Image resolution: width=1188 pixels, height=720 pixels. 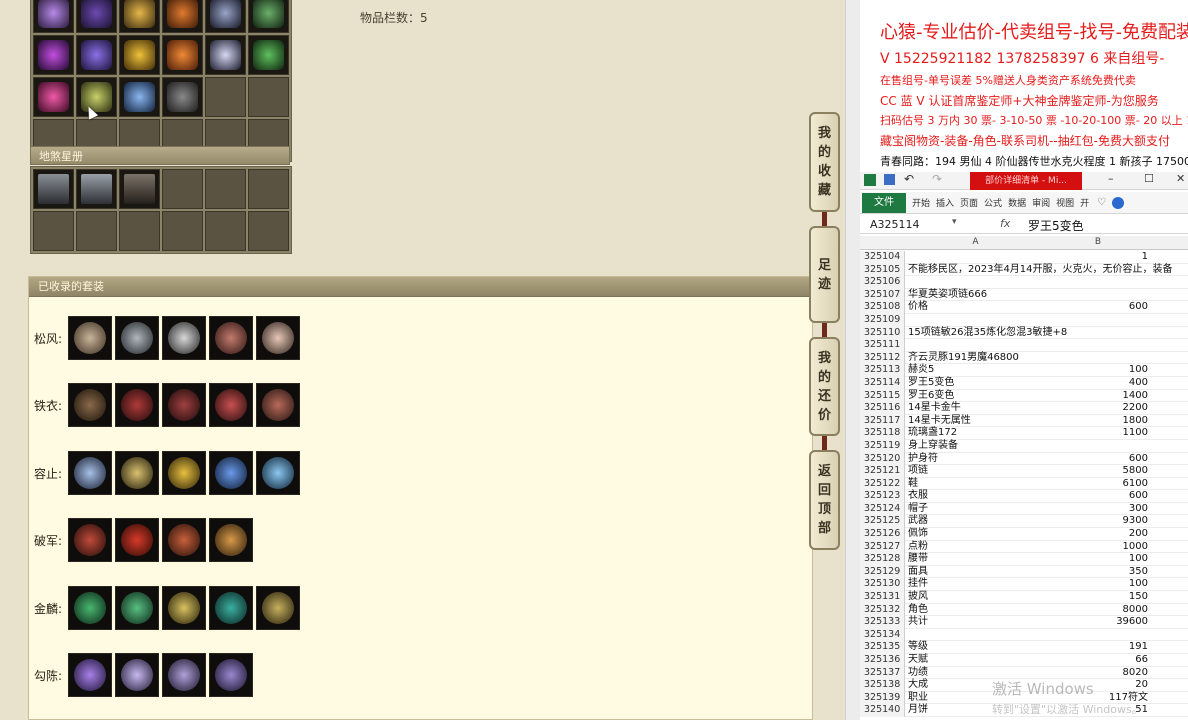 What do you see at coordinates (1024, 572) in the screenshot?
I see `sheet-row: 325129 面具 350` at bounding box center [1024, 572].